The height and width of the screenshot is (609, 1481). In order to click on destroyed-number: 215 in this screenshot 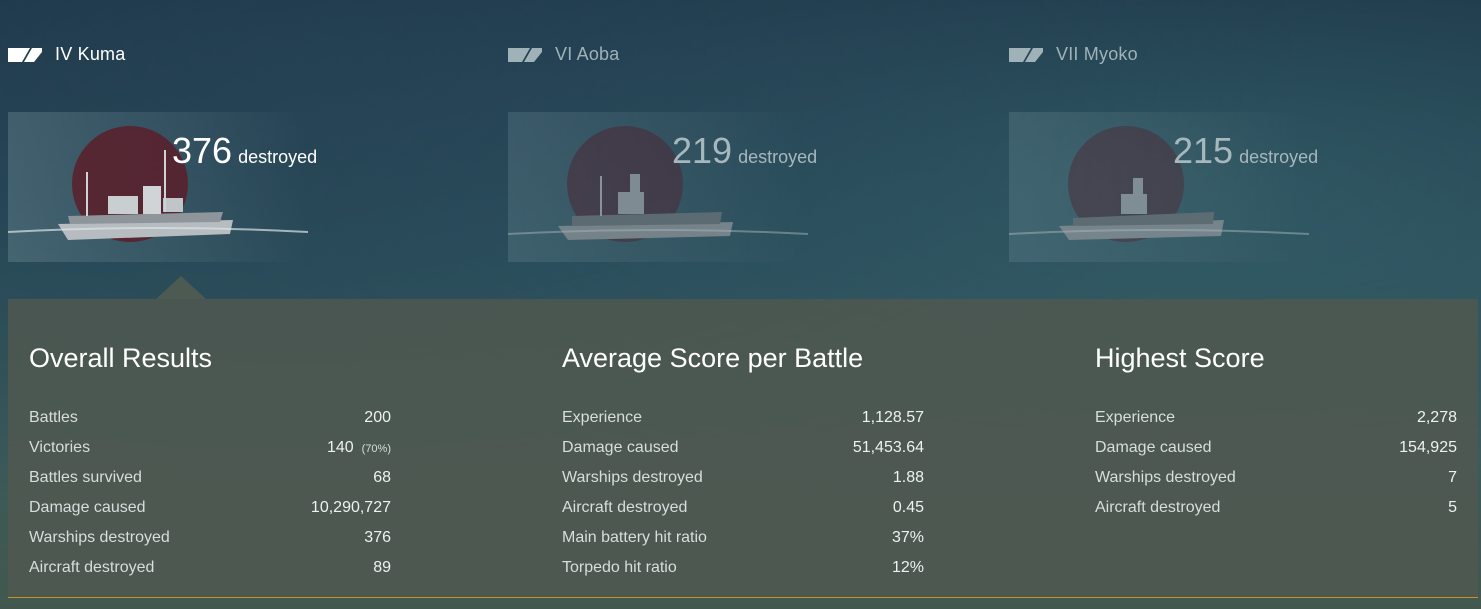, I will do `click(1203, 150)`.